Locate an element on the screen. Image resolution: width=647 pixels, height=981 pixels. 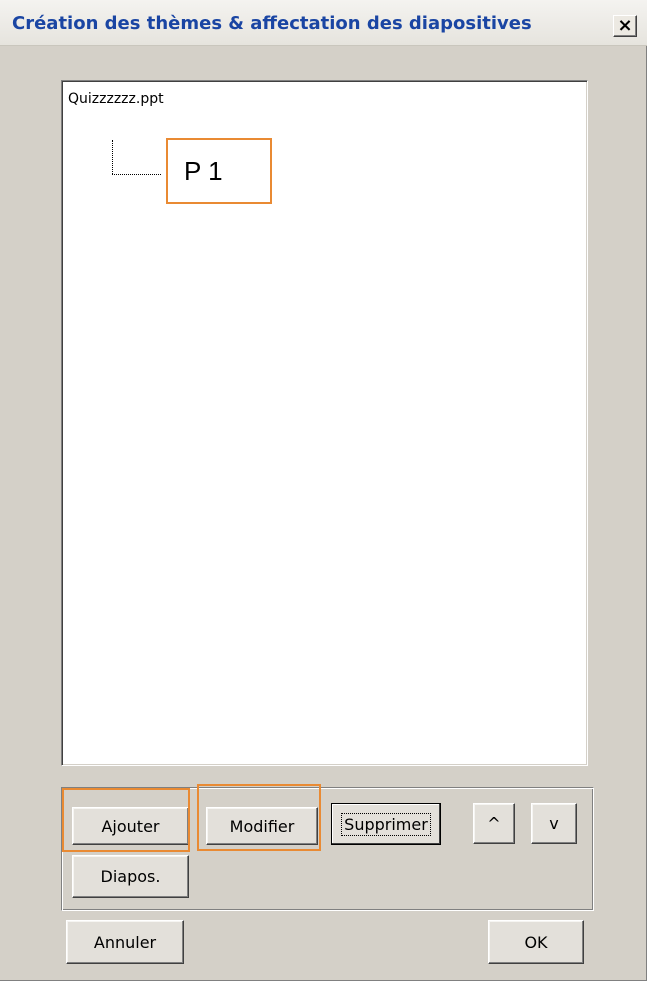
diapos-button: Diapos. is located at coordinates (130, 876).